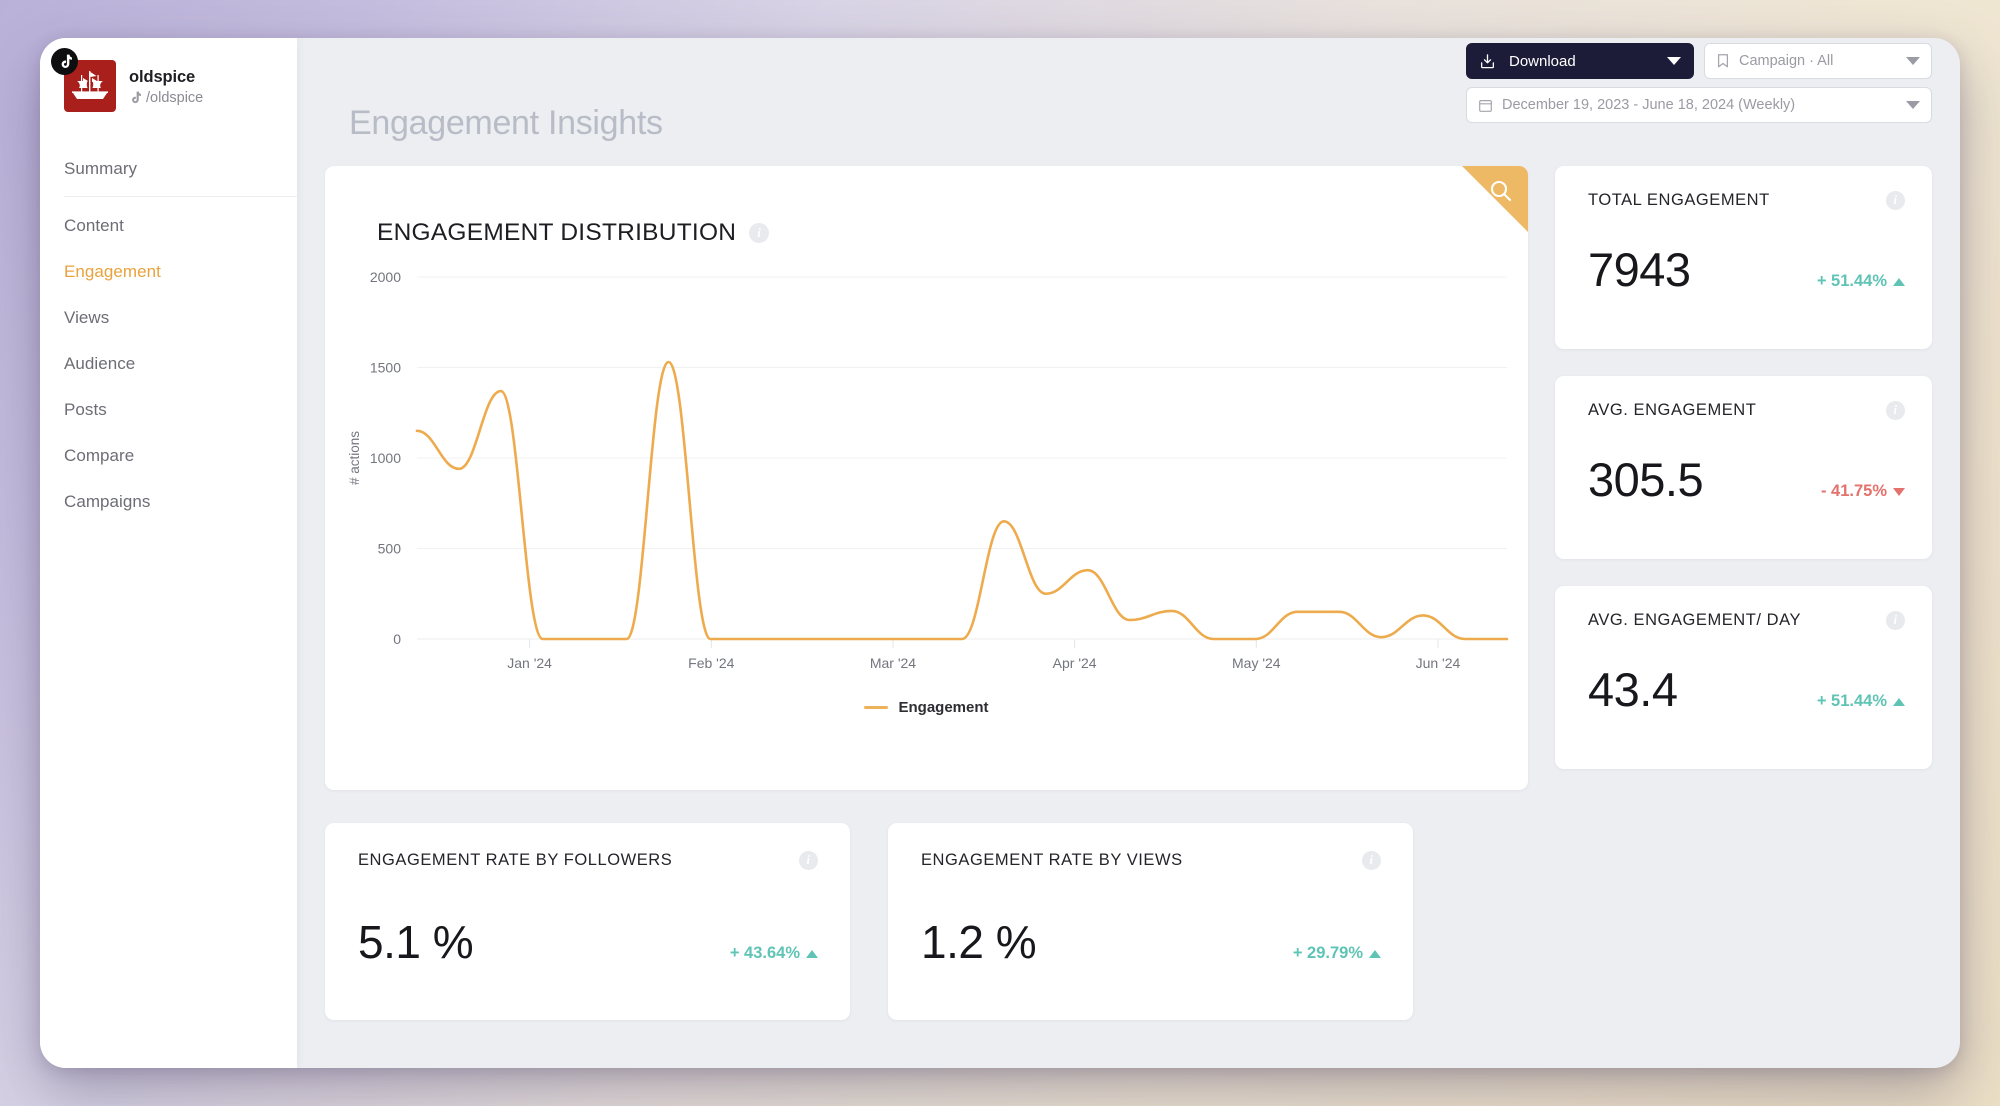 The image size is (2000, 1106). I want to click on card-header: AVG. ENGAGEMENT i, so click(1746, 410).